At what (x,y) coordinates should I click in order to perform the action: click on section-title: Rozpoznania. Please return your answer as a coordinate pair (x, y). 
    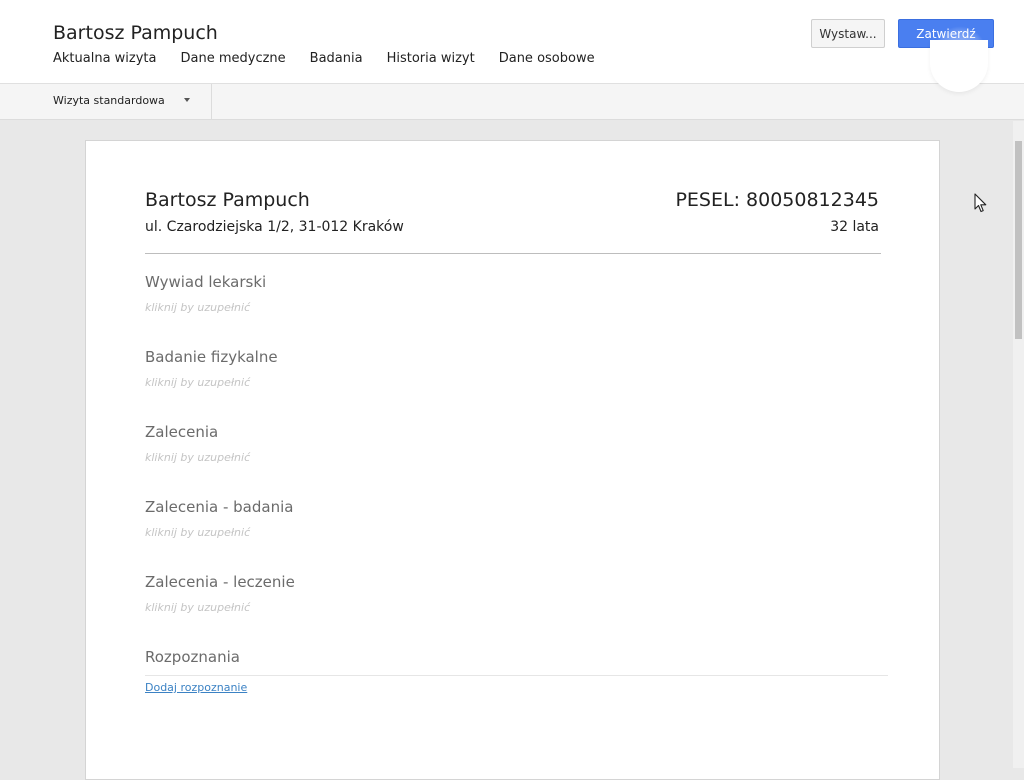
    Looking at the image, I should click on (192, 657).